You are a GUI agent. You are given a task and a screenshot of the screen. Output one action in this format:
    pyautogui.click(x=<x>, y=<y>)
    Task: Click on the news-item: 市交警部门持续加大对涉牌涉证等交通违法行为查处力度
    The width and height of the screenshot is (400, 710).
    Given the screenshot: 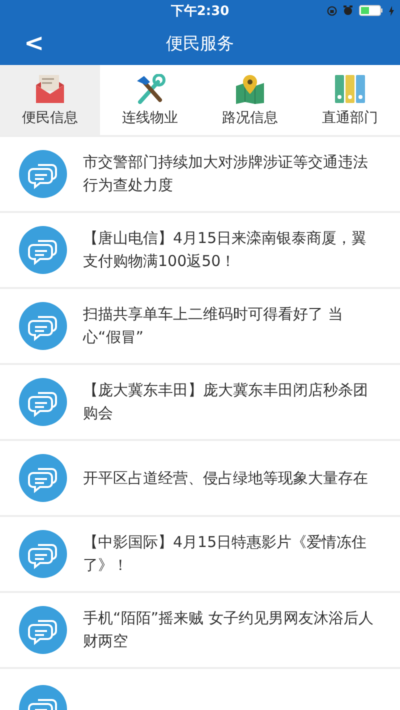 What is the action you would take?
    pyautogui.click(x=200, y=175)
    